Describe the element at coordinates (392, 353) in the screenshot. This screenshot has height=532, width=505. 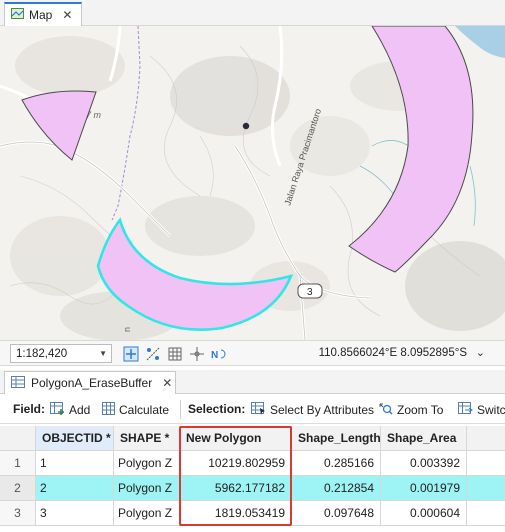
I see `coordinate-readout: 110.8566024°E 8.0952895°S` at that location.